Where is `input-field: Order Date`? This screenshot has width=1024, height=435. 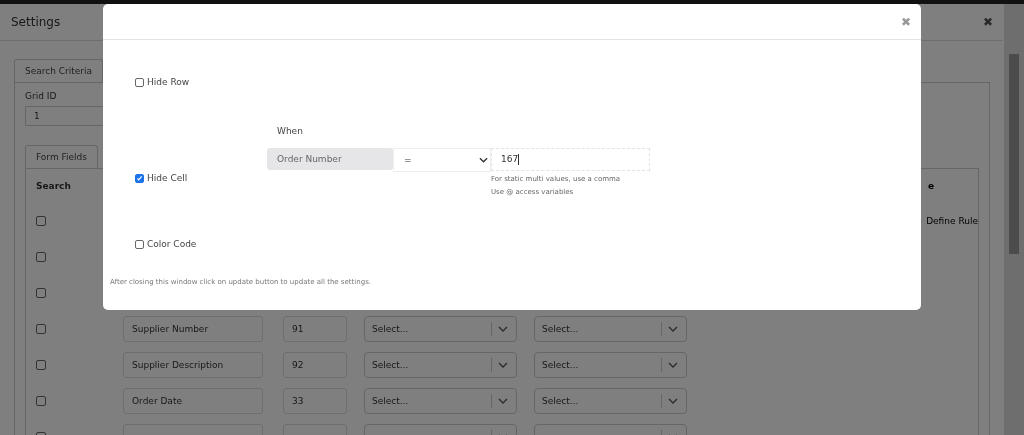 input-field: Order Date is located at coordinates (193, 401).